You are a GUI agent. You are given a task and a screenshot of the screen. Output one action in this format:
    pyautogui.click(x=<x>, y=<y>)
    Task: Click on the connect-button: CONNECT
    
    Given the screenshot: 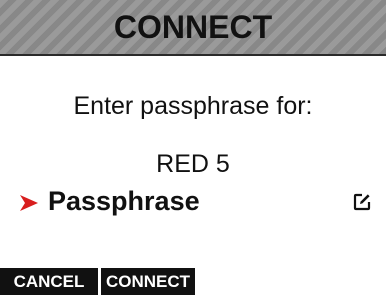 What is the action you would take?
    pyautogui.click(x=148, y=281)
    